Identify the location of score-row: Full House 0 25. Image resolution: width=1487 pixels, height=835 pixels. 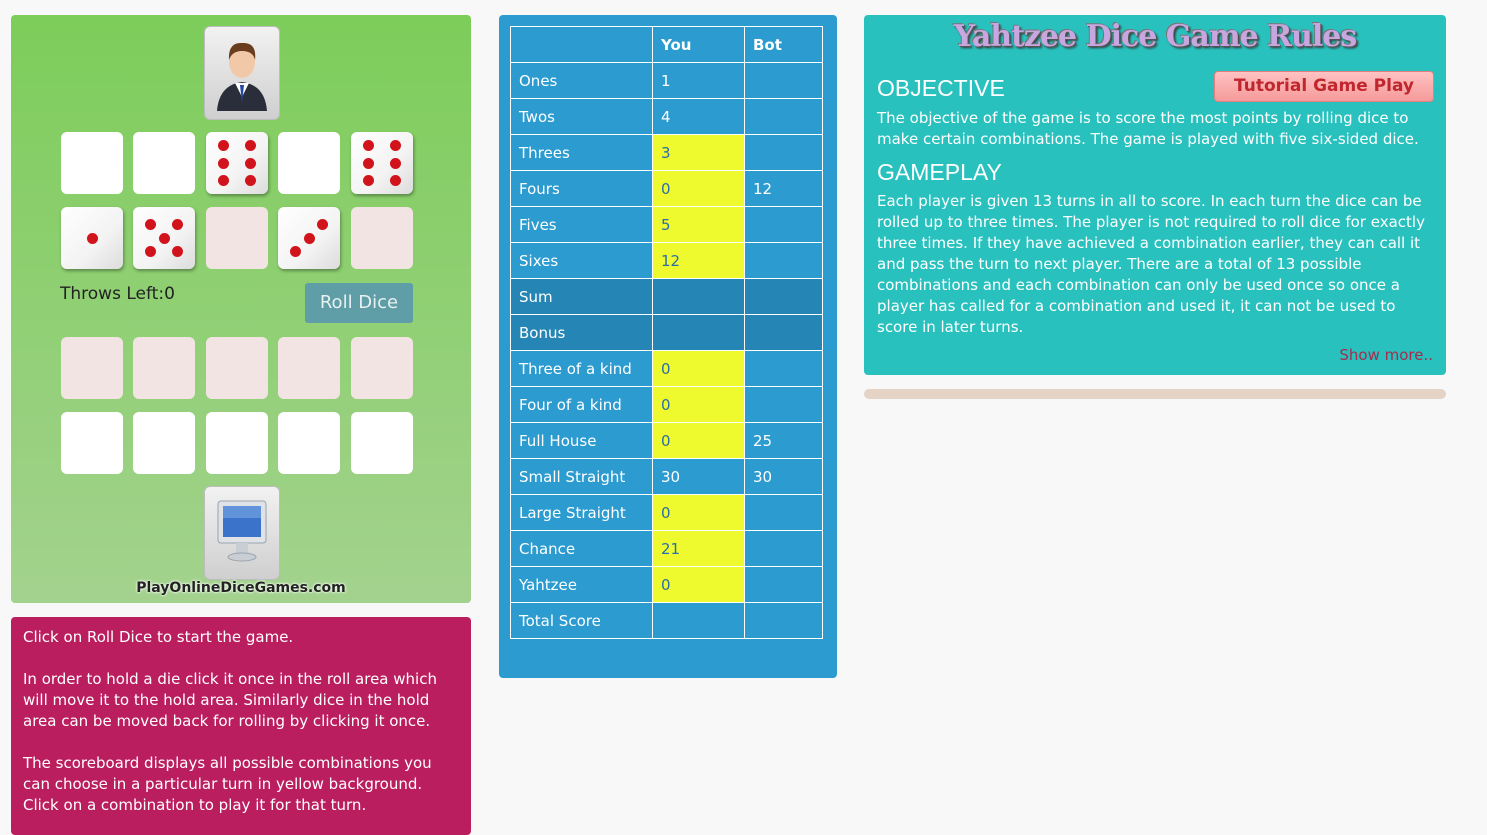
(666, 440).